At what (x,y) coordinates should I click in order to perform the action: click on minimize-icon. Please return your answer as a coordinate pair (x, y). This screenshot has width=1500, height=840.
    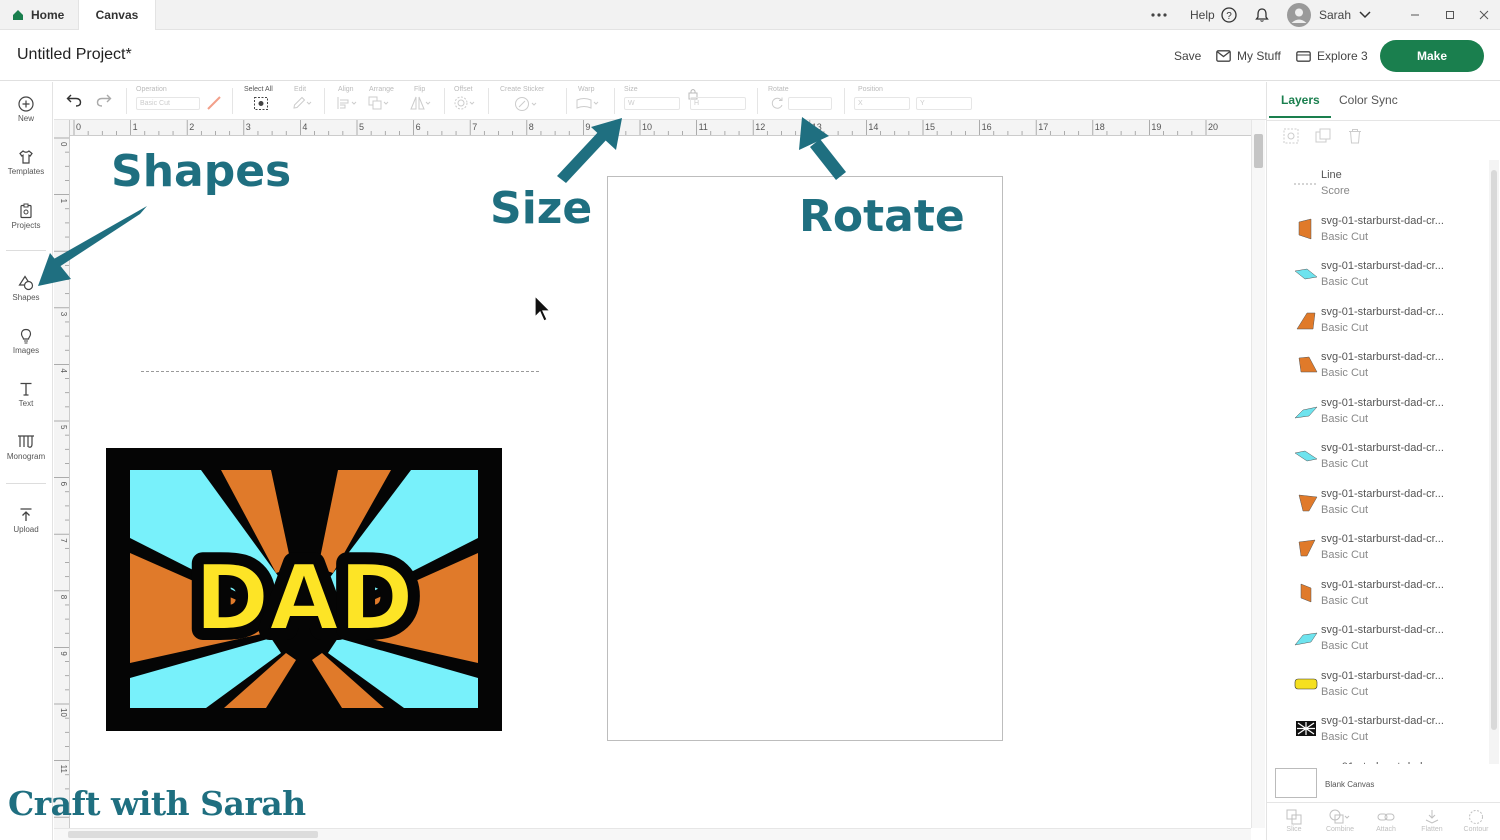
    Looking at the image, I should click on (1415, 15).